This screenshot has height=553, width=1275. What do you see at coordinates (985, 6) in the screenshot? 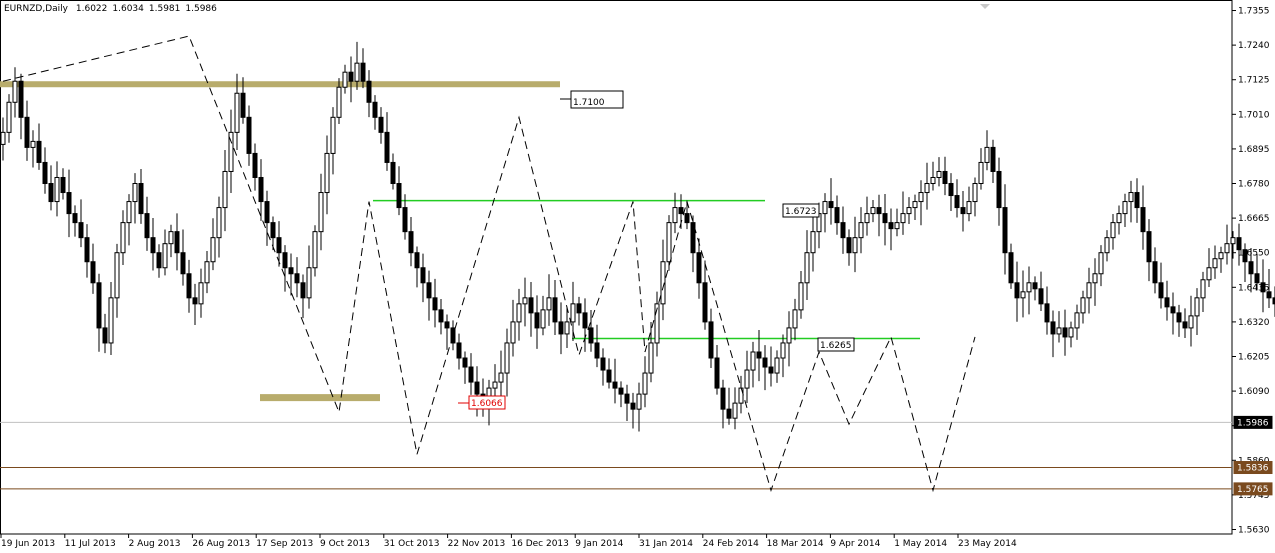
I see `scroll-marker-icon` at bounding box center [985, 6].